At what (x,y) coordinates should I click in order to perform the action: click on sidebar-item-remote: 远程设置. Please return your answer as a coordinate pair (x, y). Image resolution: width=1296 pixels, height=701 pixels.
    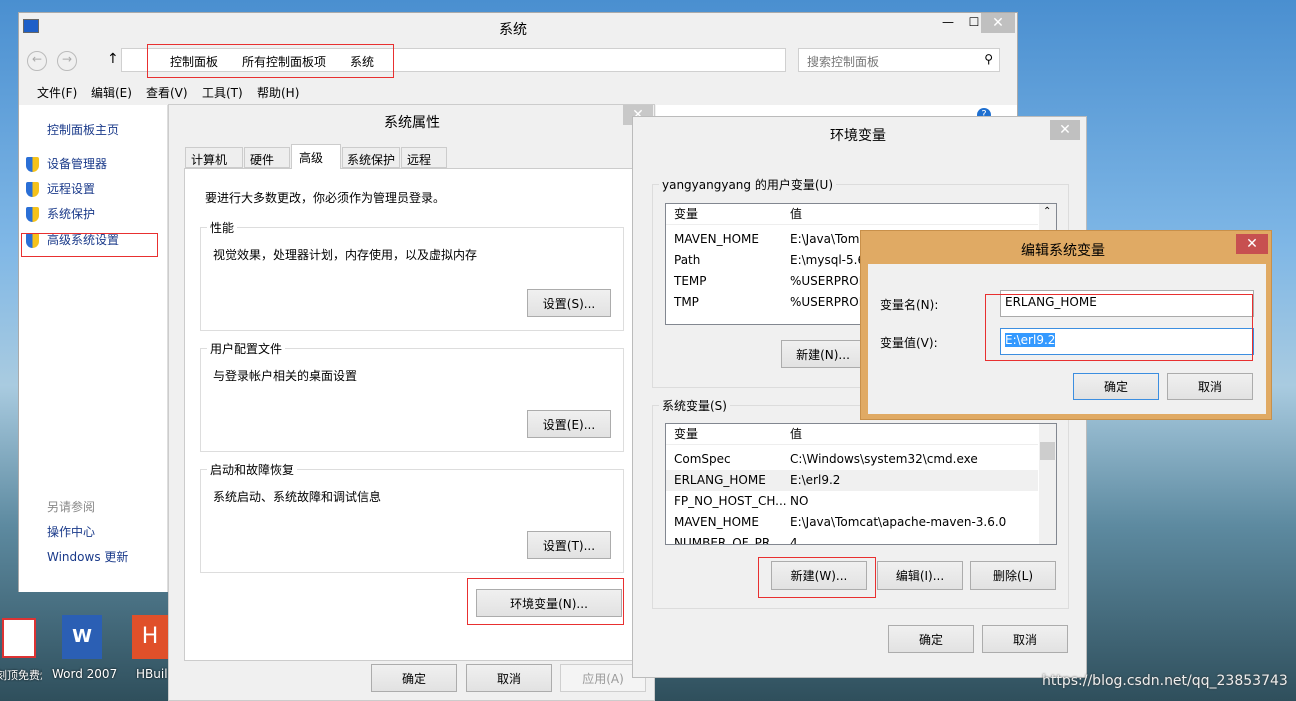
    Looking at the image, I should click on (60, 188).